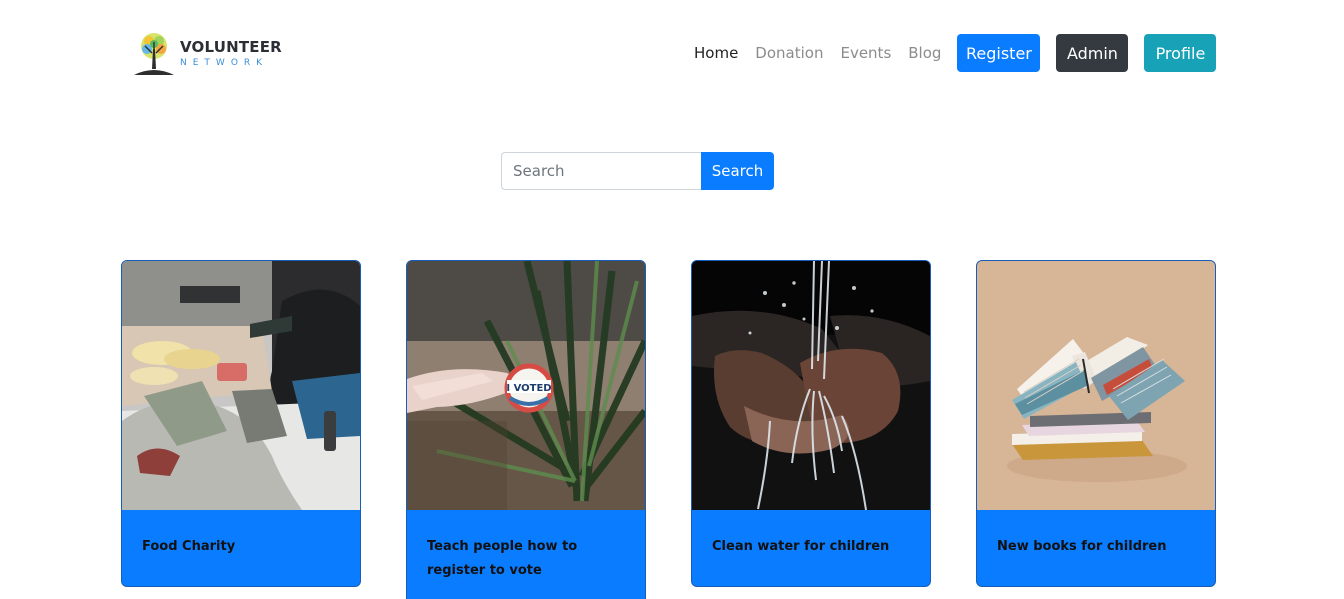  Describe the element at coordinates (811, 385) in the screenshot. I see `water-hands-image` at that location.